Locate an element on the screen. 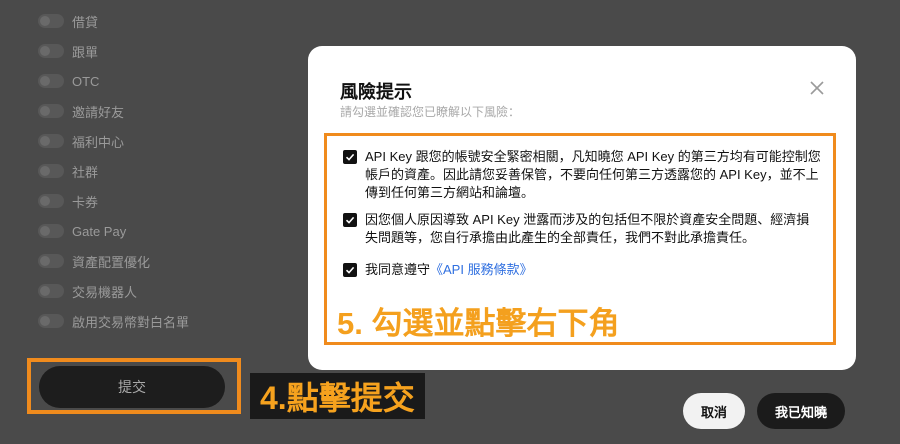 The width and height of the screenshot is (900, 444). permission-row-asset-allocation: 資產配置優化 is located at coordinates (94, 261).